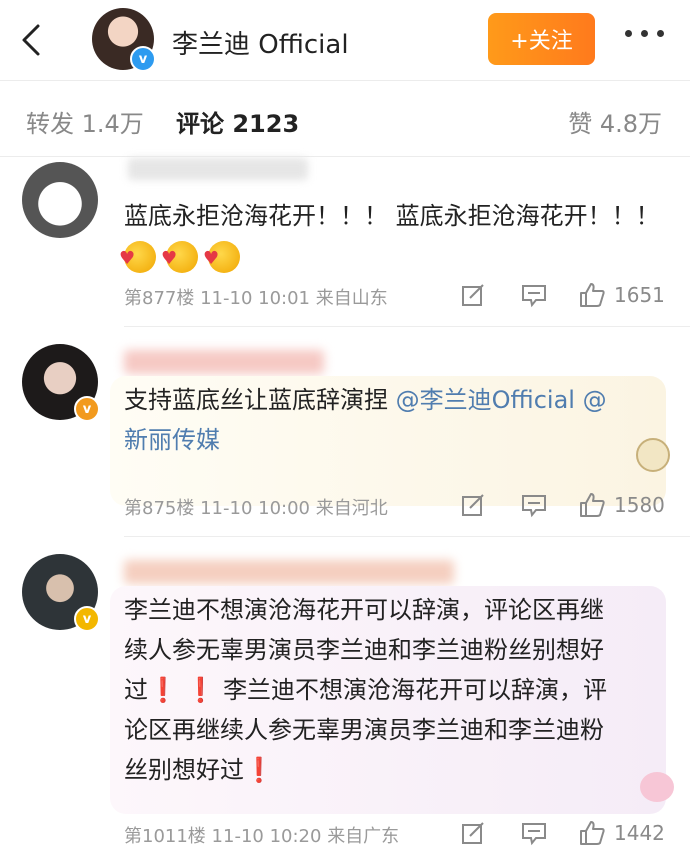  I want to click on like-count: 1651, so click(639, 295).